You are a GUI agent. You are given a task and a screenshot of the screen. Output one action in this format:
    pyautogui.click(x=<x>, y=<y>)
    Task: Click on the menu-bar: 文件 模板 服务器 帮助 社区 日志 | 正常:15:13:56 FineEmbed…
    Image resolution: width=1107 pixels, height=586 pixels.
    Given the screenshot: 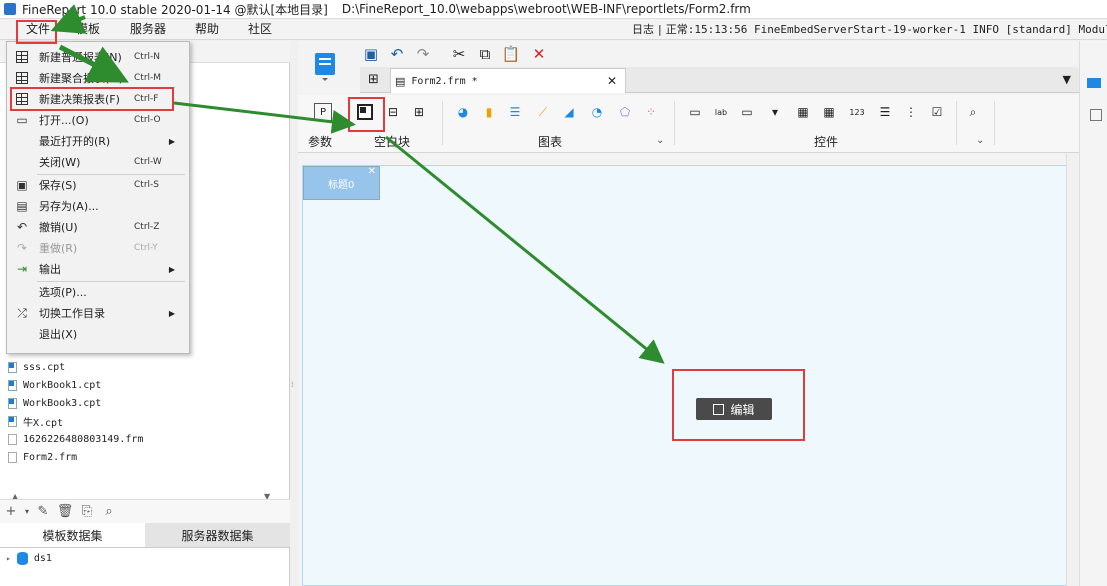 What is the action you would take?
    pyautogui.click(x=553, y=29)
    